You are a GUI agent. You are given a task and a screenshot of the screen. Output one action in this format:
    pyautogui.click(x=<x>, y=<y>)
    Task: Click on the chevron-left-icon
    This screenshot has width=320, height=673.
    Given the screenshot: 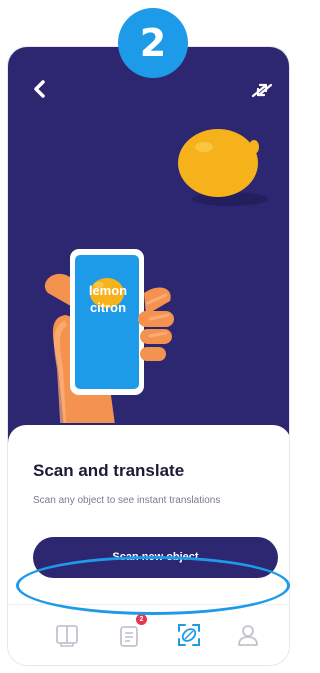 What is the action you would take?
    pyautogui.click(x=39, y=89)
    